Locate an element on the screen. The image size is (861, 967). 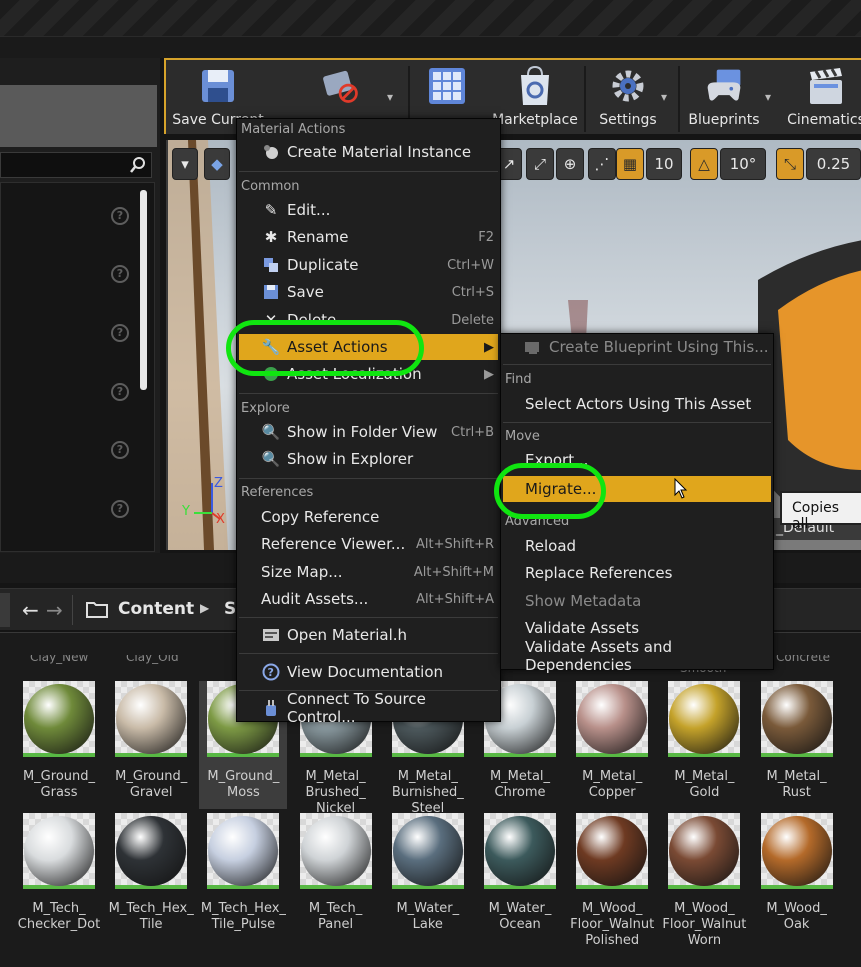
rotation-snap-toggle: △ is located at coordinates (704, 164).